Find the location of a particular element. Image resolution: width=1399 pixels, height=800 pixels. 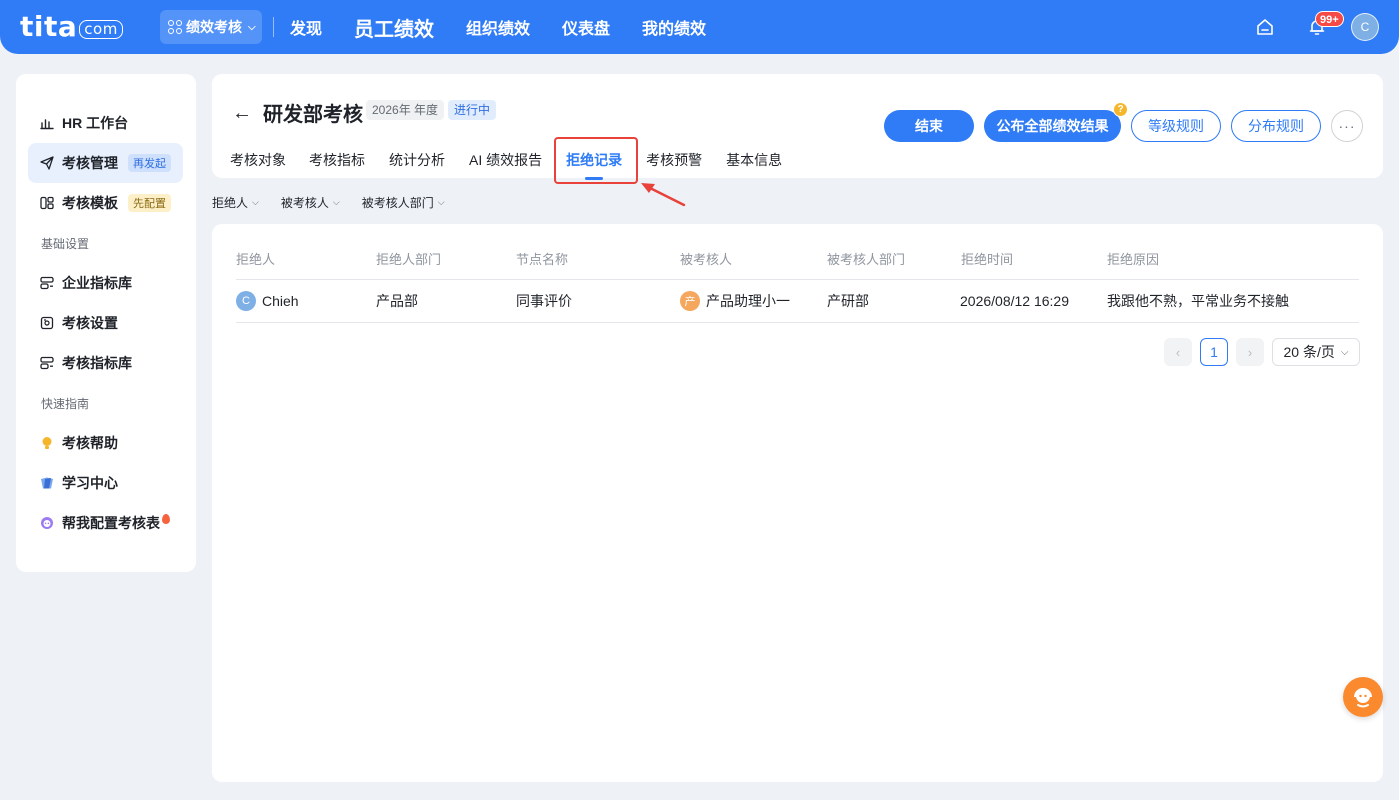

annotation-arrow-icon is located at coordinates (663, 195).